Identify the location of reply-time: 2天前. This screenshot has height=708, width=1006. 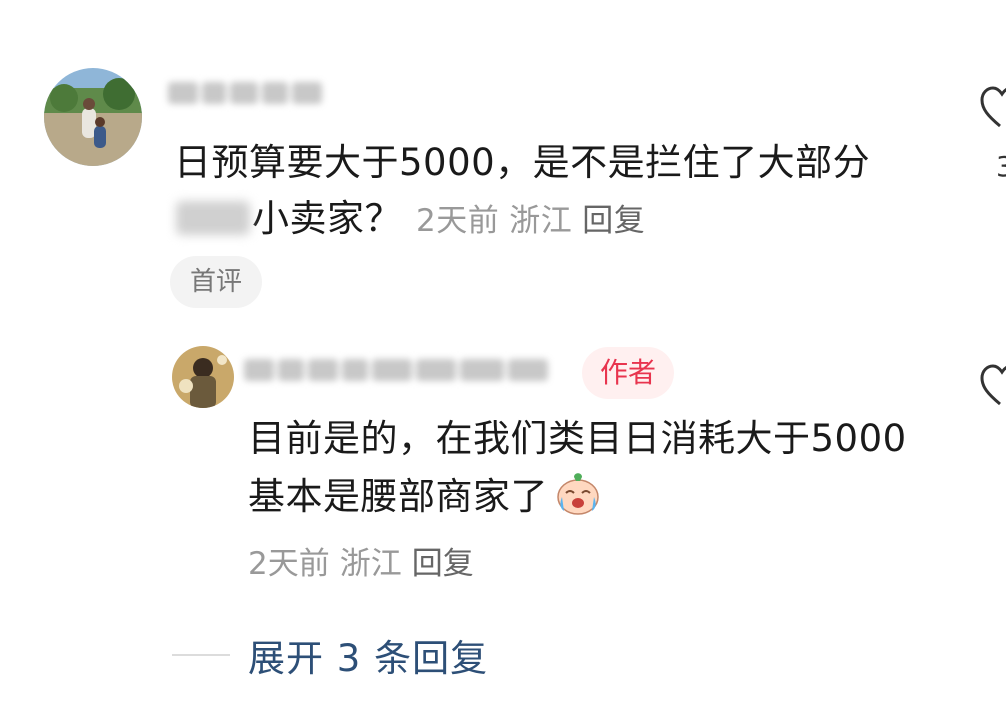
(289, 564).